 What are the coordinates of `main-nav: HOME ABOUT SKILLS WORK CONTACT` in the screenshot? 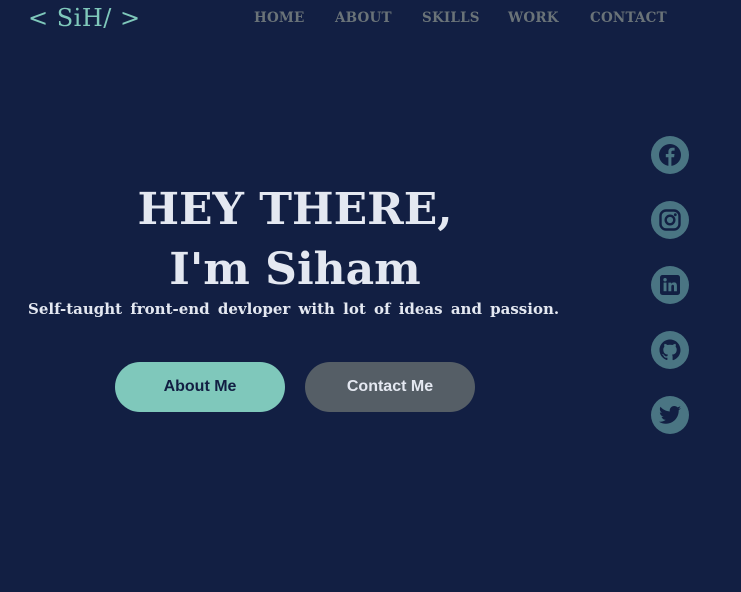 It's located at (370, 20).